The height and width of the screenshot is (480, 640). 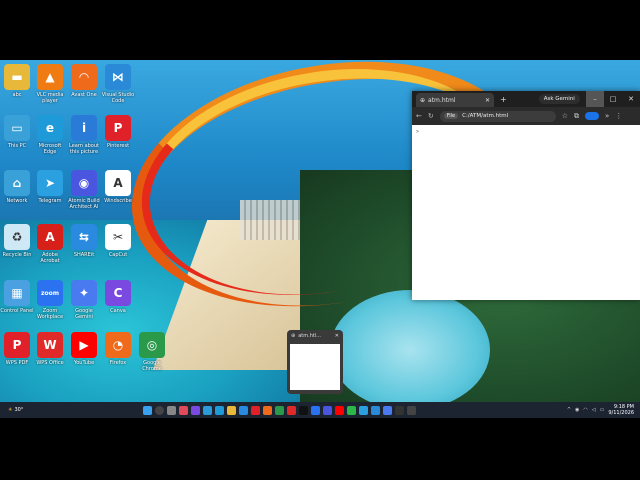 I want to click on browser-tab: ⊕ atm.html ✕, so click(x=455, y=100).